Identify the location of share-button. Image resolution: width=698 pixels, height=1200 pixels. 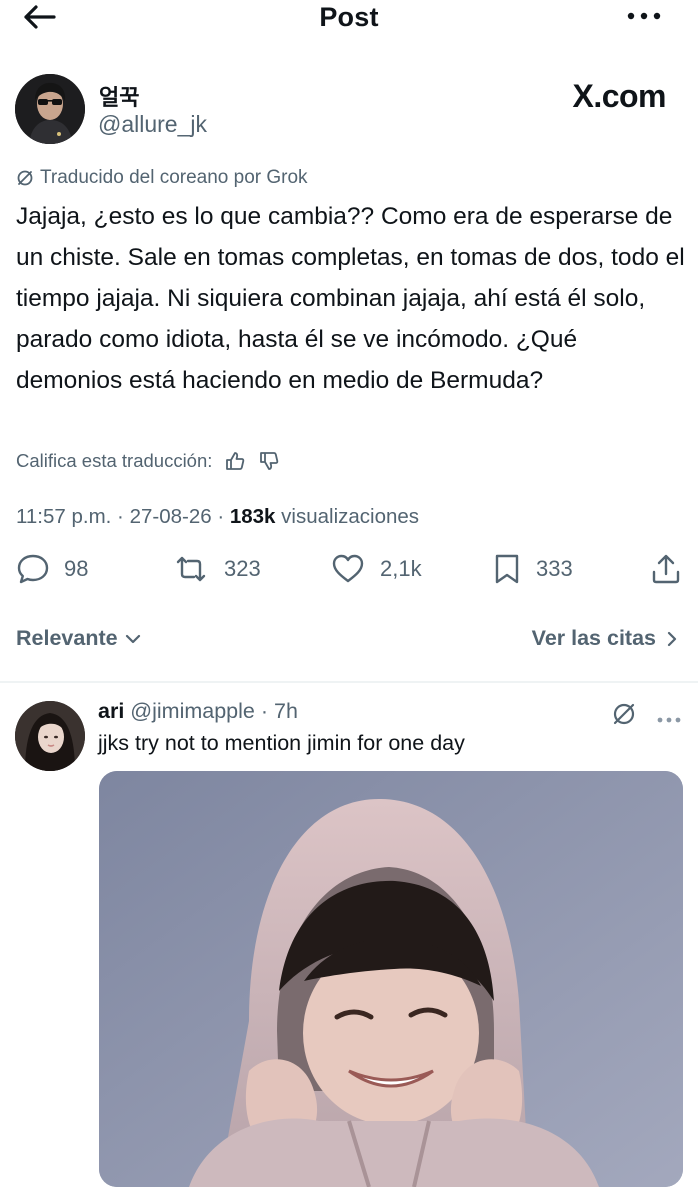
(673, 569).